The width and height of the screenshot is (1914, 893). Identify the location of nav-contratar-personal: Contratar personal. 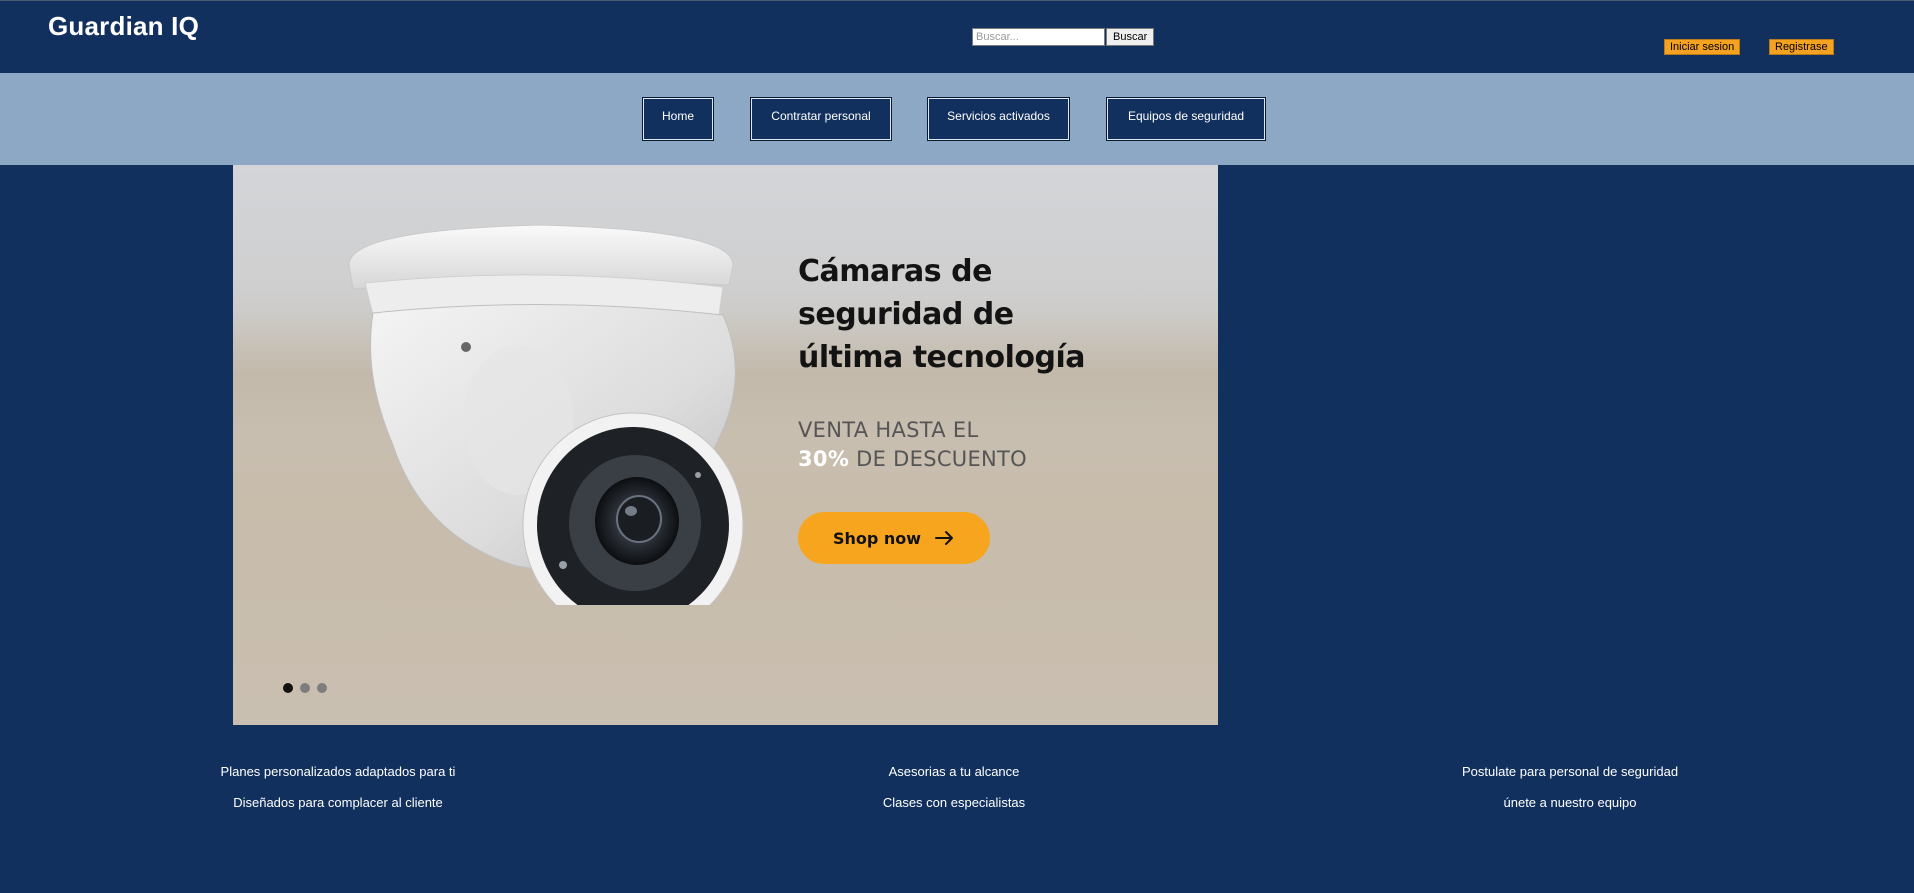
(821, 119).